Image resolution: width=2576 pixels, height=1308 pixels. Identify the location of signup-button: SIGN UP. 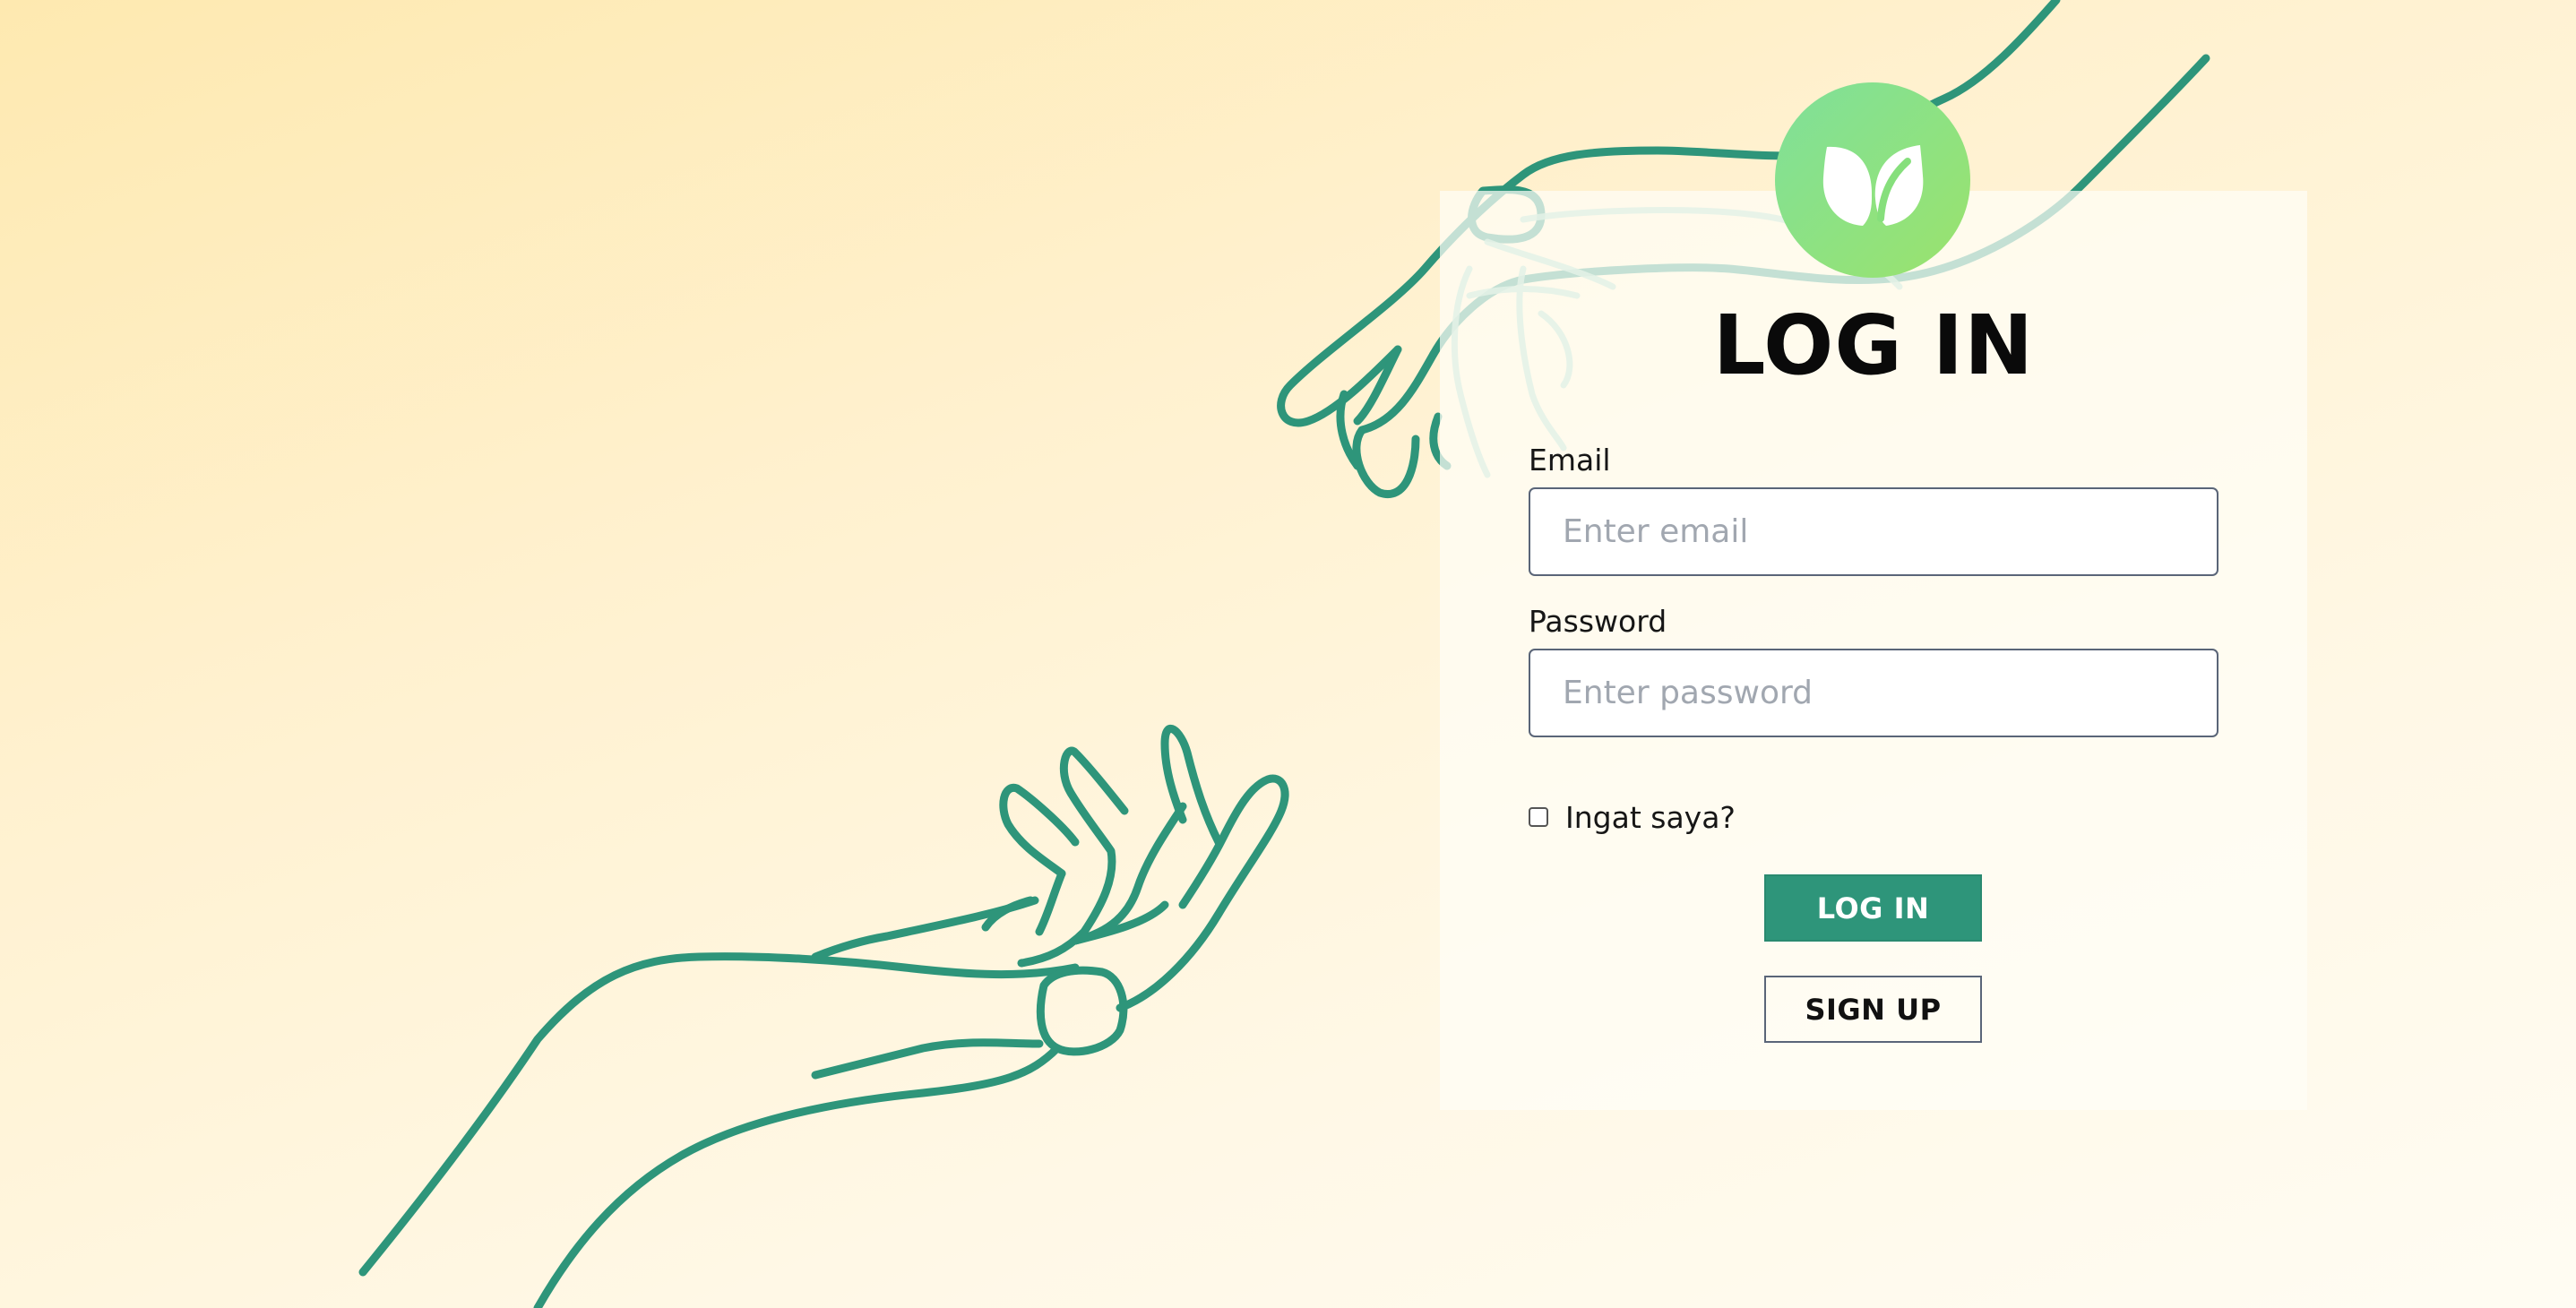
(1873, 1009).